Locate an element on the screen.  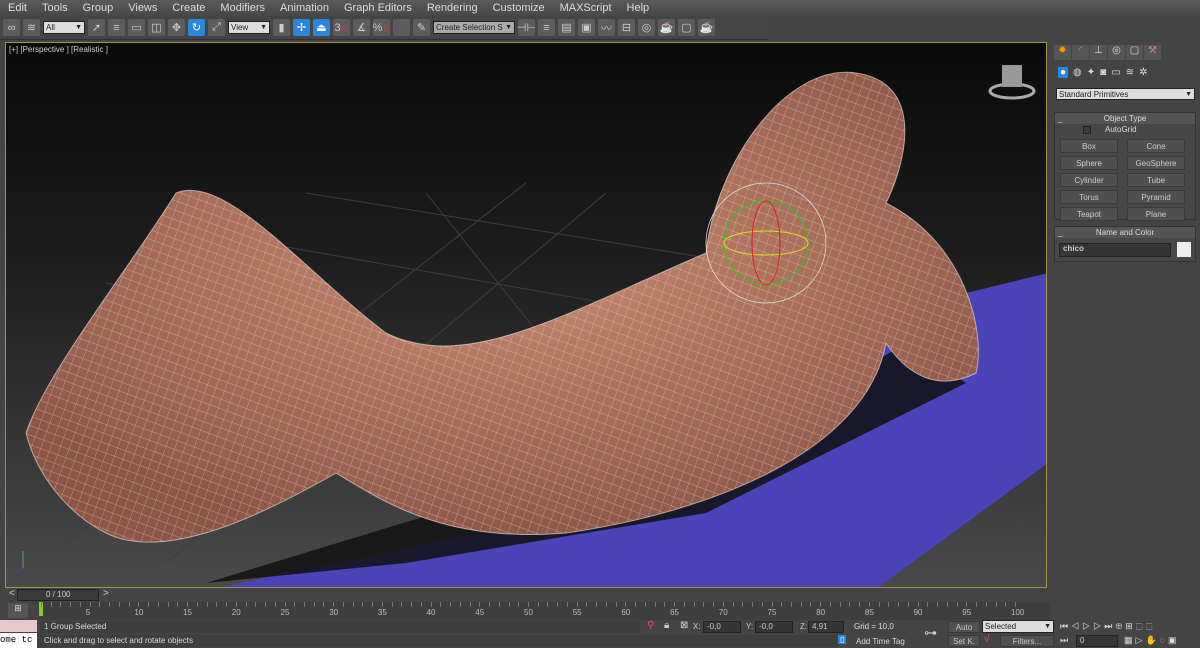
box-button: Box is located at coordinates (1089, 146).